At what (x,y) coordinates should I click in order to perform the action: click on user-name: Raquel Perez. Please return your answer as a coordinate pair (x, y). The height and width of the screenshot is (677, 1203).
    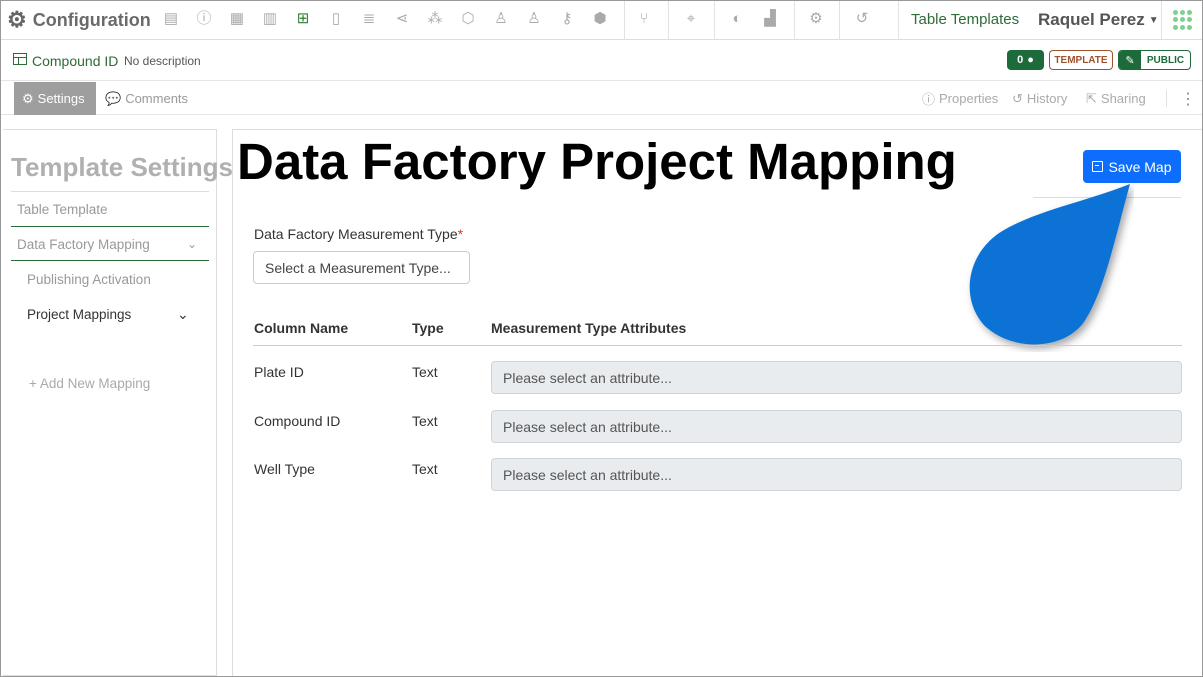
    Looking at the image, I should click on (1091, 19).